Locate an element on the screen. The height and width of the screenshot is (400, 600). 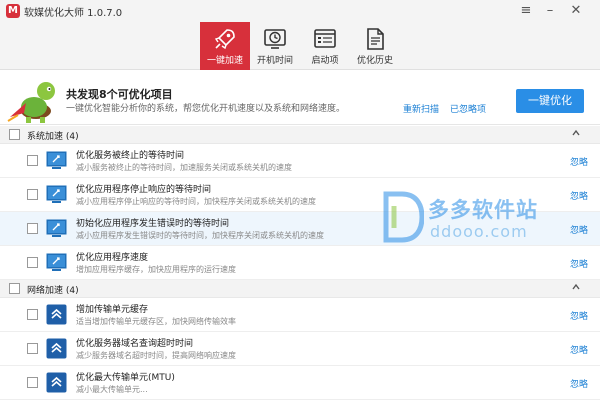
tab-label: 一键加速 is located at coordinates (224, 61).